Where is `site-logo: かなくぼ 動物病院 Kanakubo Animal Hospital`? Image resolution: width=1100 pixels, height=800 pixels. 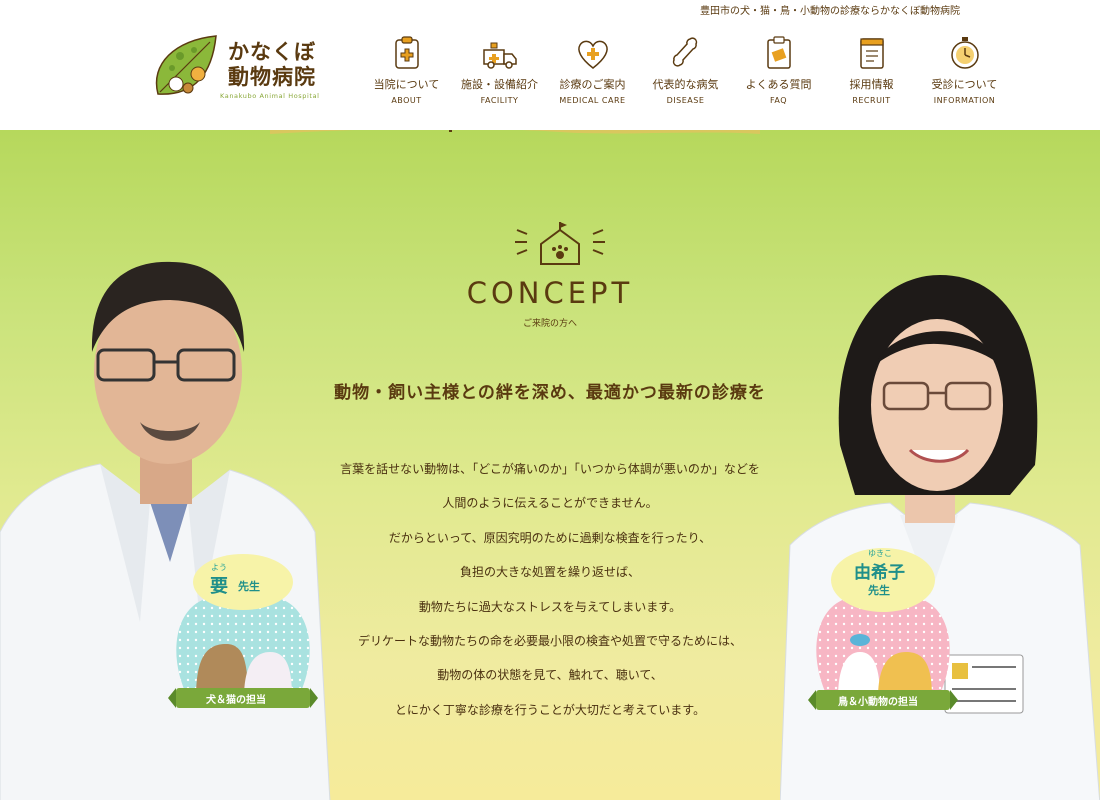 site-logo: かなくぼ 動物病院 Kanakubo Animal Hospital is located at coordinates (235, 70).